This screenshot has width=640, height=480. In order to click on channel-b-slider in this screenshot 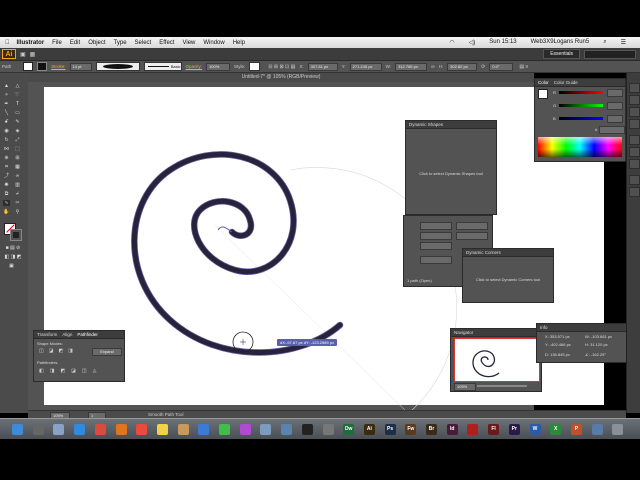, I will do `click(581, 118)`.